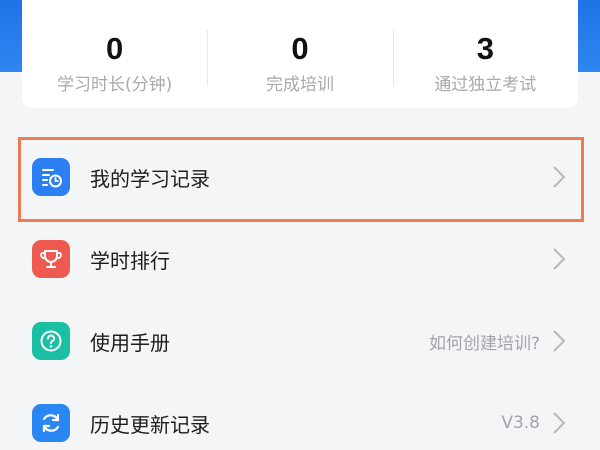 This screenshot has width=600, height=450. I want to click on menu-item-label: 使用手册, so click(130, 342).